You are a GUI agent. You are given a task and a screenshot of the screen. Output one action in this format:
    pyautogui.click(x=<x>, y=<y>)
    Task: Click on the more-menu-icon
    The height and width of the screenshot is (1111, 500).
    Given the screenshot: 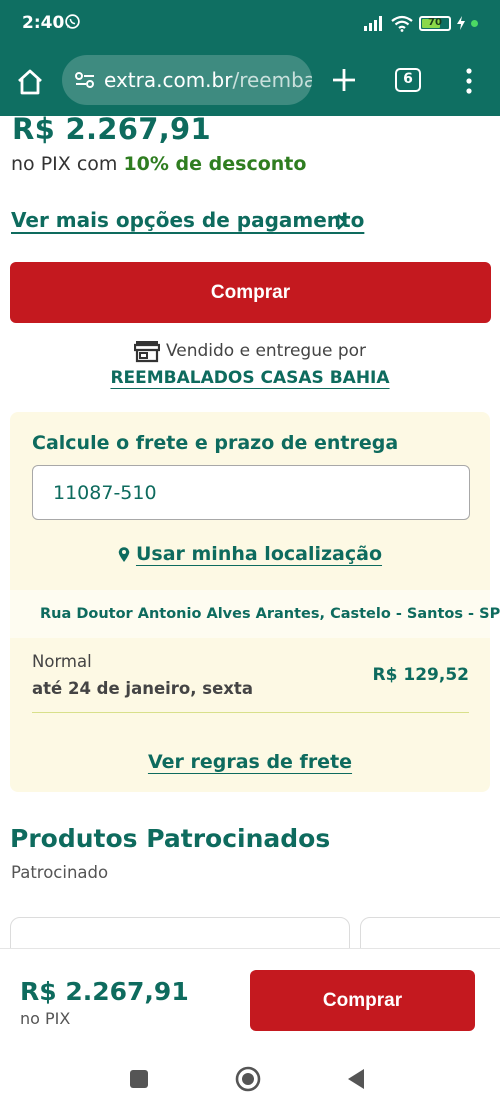 What is the action you would take?
    pyautogui.click(x=469, y=81)
    